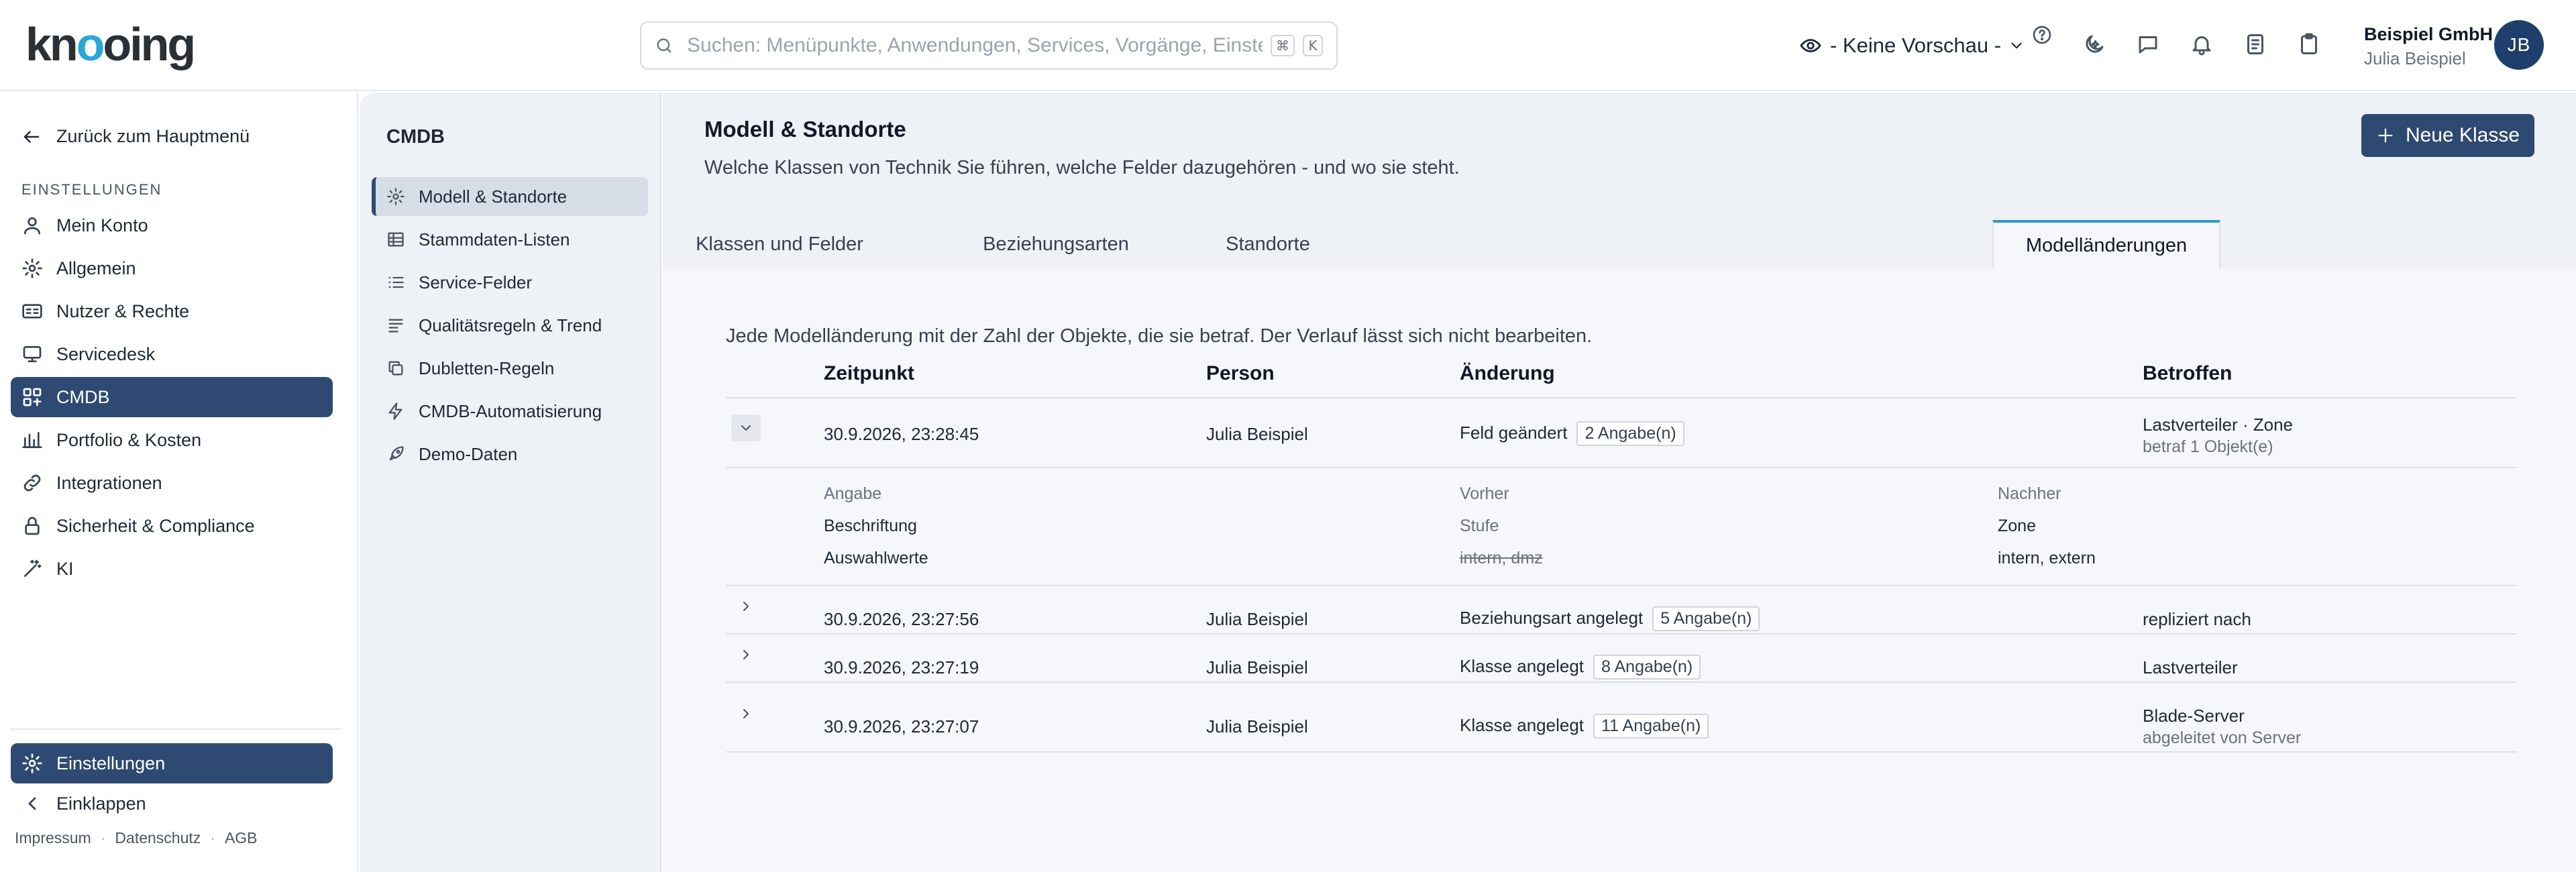 This screenshot has height=872, width=2576. I want to click on row-time: 30.9.2026, 23:28:45, so click(901, 434).